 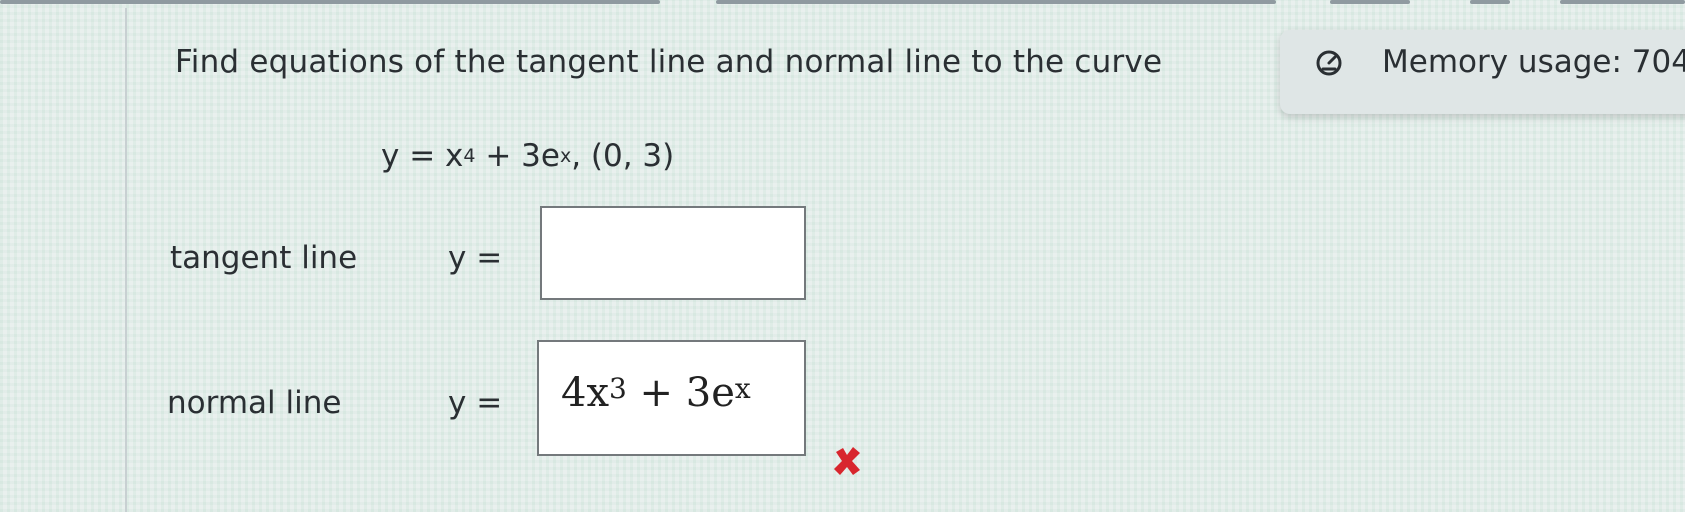 What do you see at coordinates (254, 403) in the screenshot?
I see `normal-line-label: normal line` at bounding box center [254, 403].